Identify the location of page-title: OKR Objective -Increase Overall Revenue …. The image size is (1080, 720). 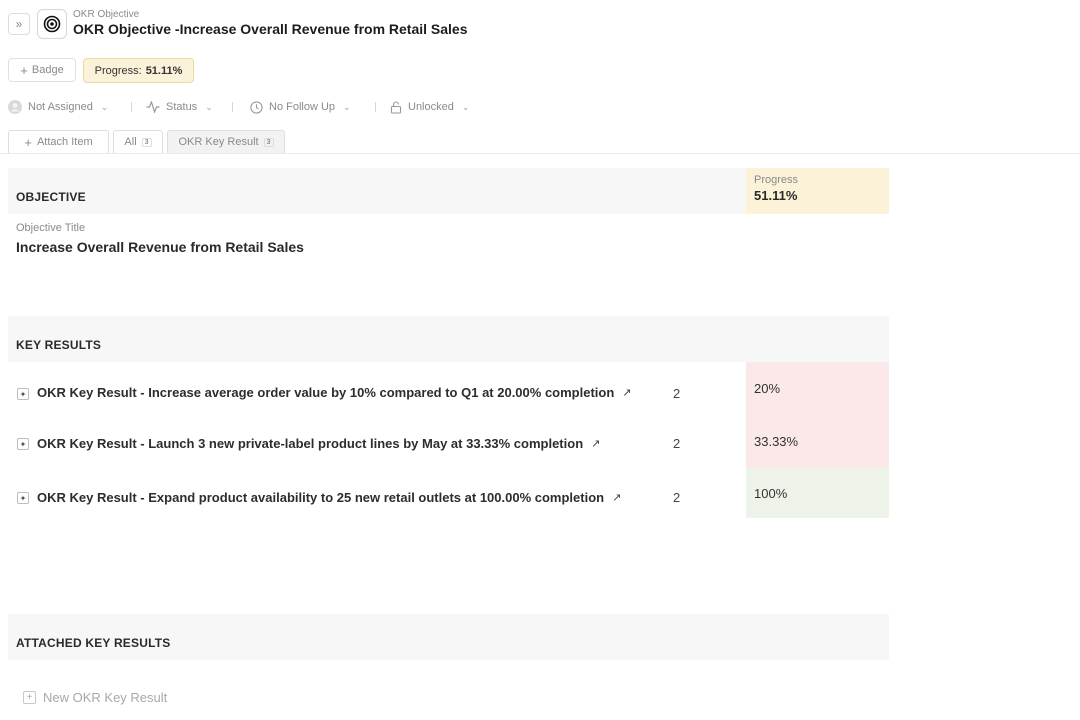
(270, 29).